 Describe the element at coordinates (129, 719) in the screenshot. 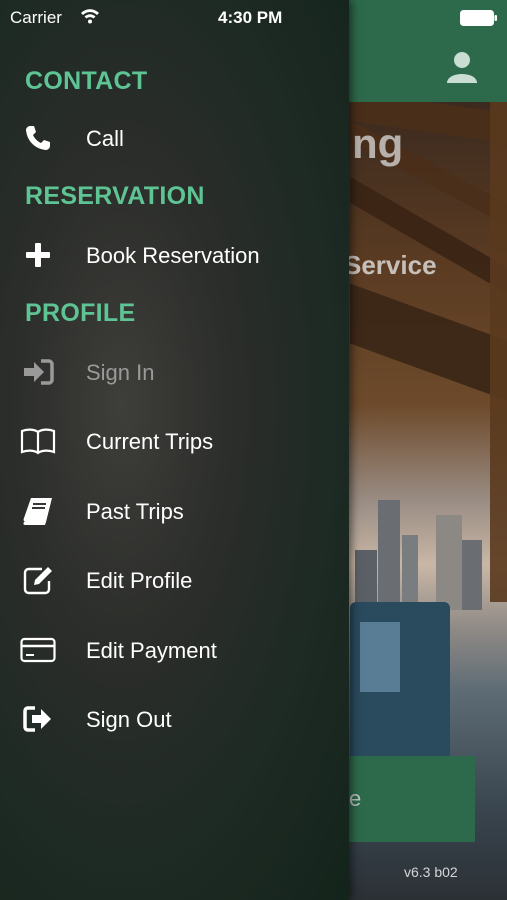

I see `menu-item-label: Sign Out` at that location.